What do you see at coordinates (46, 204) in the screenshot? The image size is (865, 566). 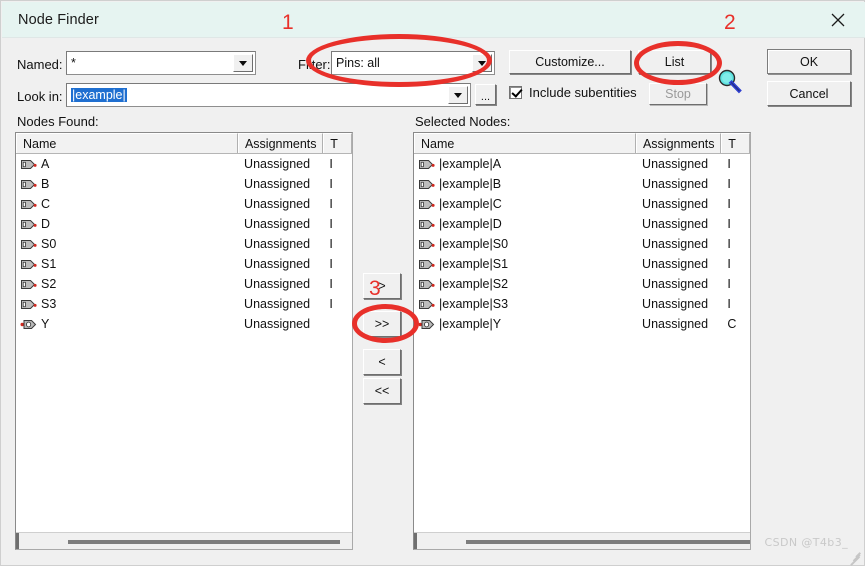 I see `node-name-text: C` at bounding box center [46, 204].